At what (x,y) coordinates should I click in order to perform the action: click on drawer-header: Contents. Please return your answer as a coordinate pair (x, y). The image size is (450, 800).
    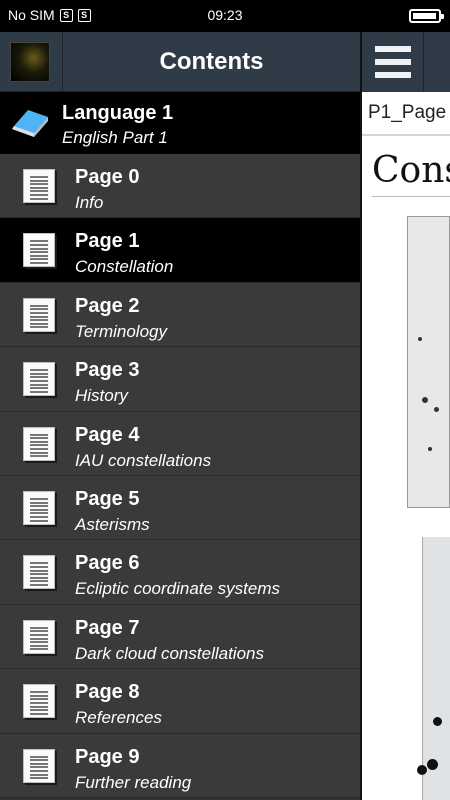
    Looking at the image, I should click on (180, 62).